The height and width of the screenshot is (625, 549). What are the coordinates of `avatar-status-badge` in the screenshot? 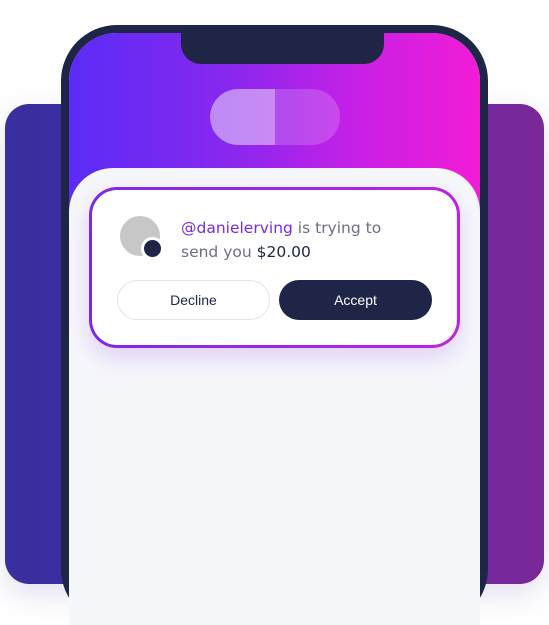 It's located at (152, 248).